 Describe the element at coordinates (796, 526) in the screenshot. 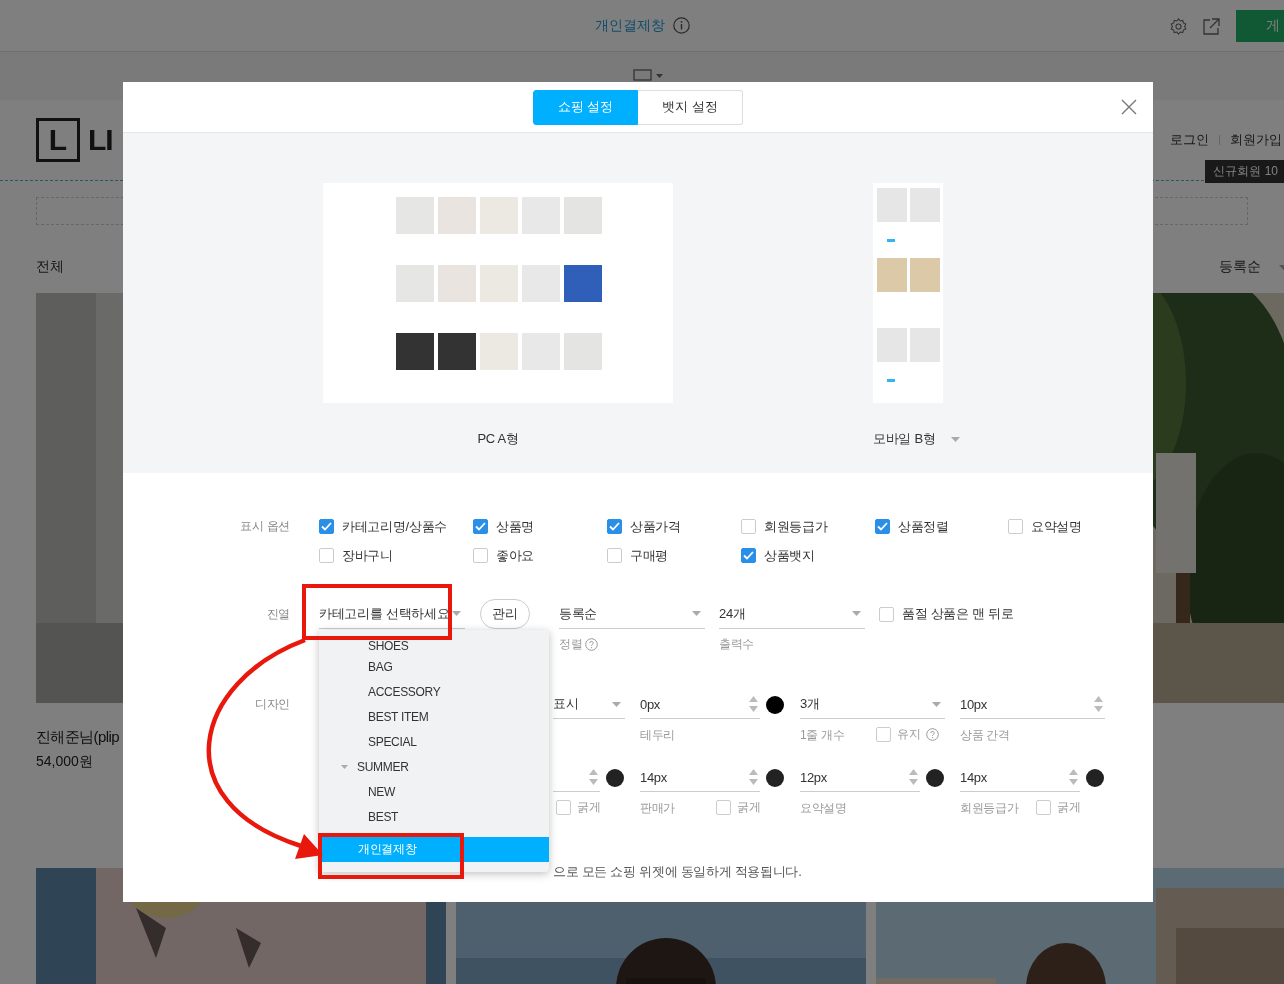

I see `checkbox-label: 회원등급가` at that location.